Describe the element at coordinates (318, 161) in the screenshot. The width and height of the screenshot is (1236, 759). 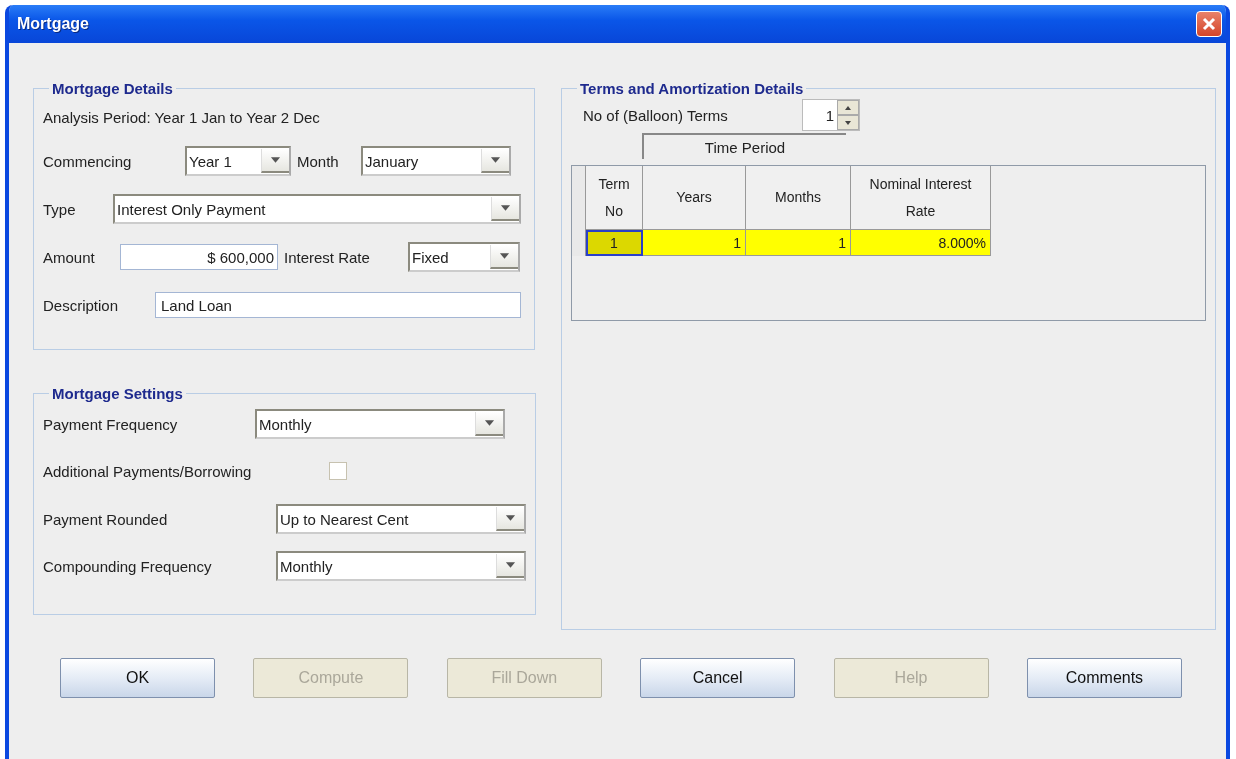
I see `field-label: Month` at that location.